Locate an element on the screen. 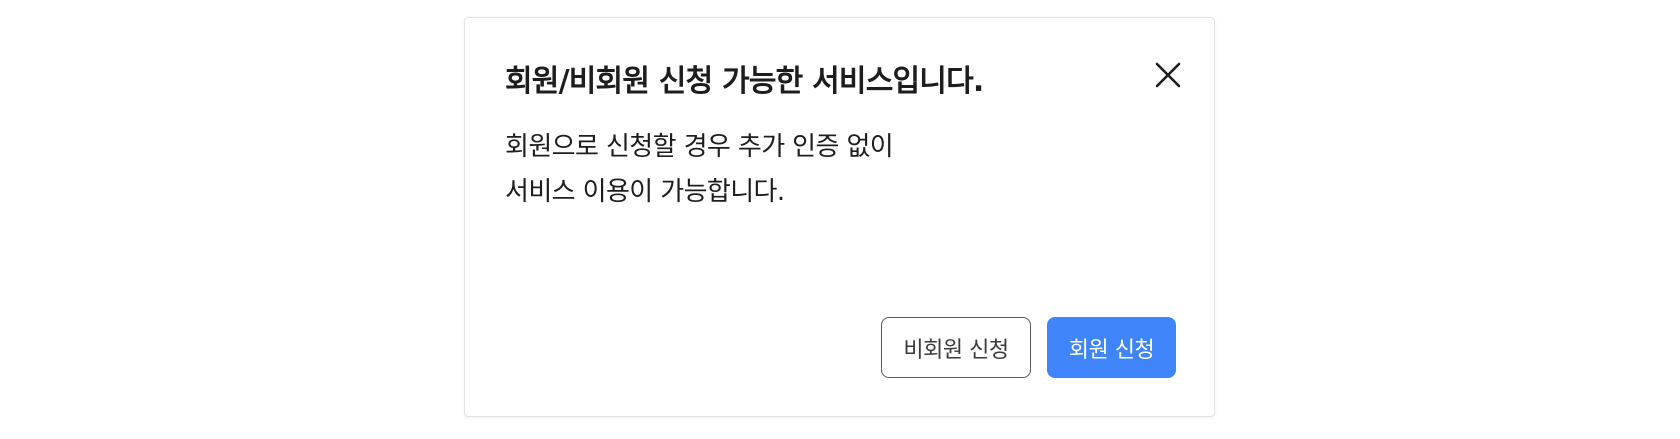  member-apply-button: 회원 신청 is located at coordinates (1111, 347).